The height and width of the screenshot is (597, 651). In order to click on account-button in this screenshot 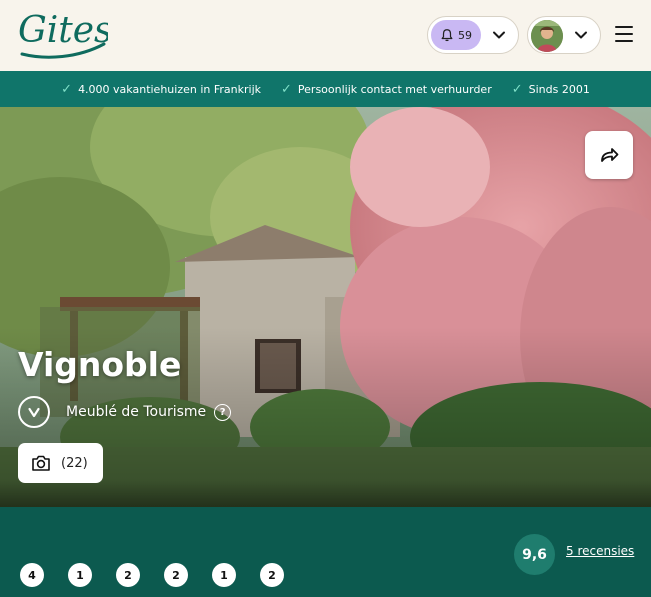, I will do `click(564, 35)`.